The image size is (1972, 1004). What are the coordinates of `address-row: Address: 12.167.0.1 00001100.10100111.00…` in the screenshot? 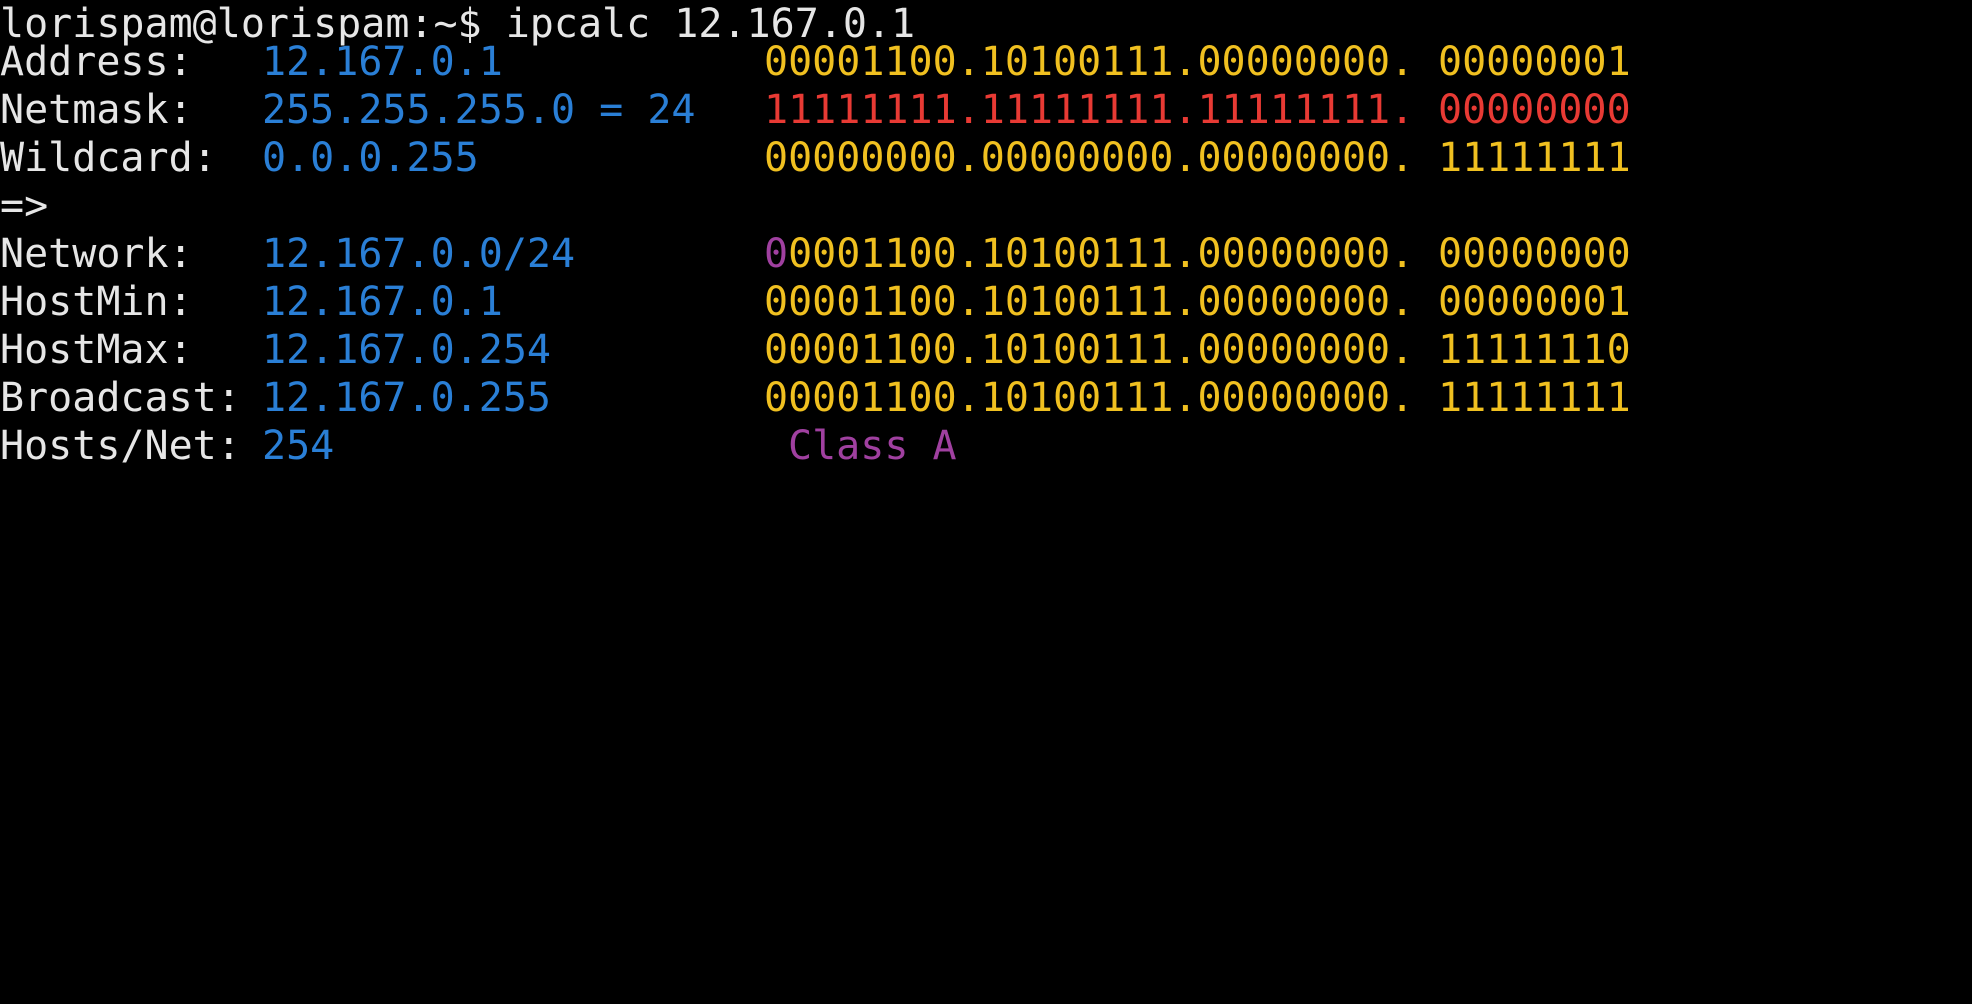 It's located at (815, 62).